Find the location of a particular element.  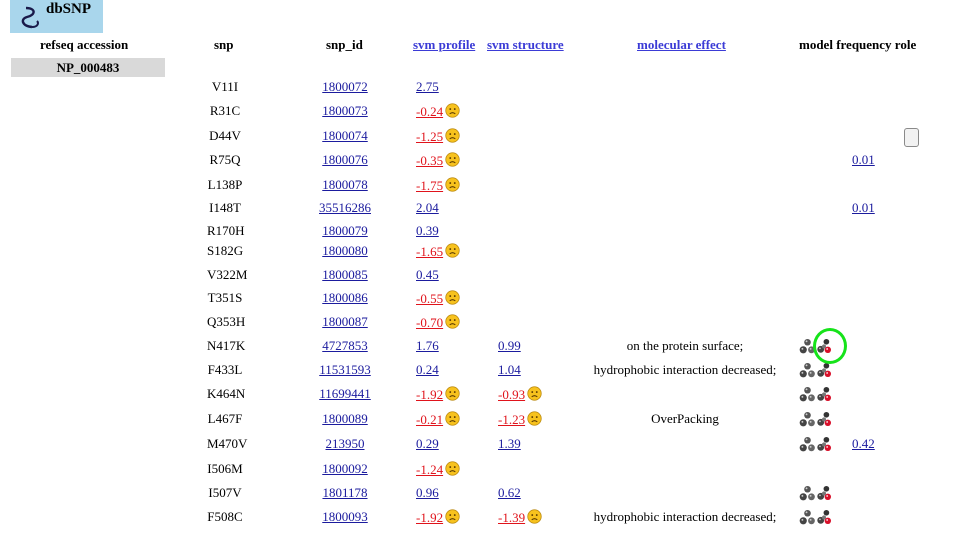

svm-profile-value: 2.04 is located at coordinates (427, 207).